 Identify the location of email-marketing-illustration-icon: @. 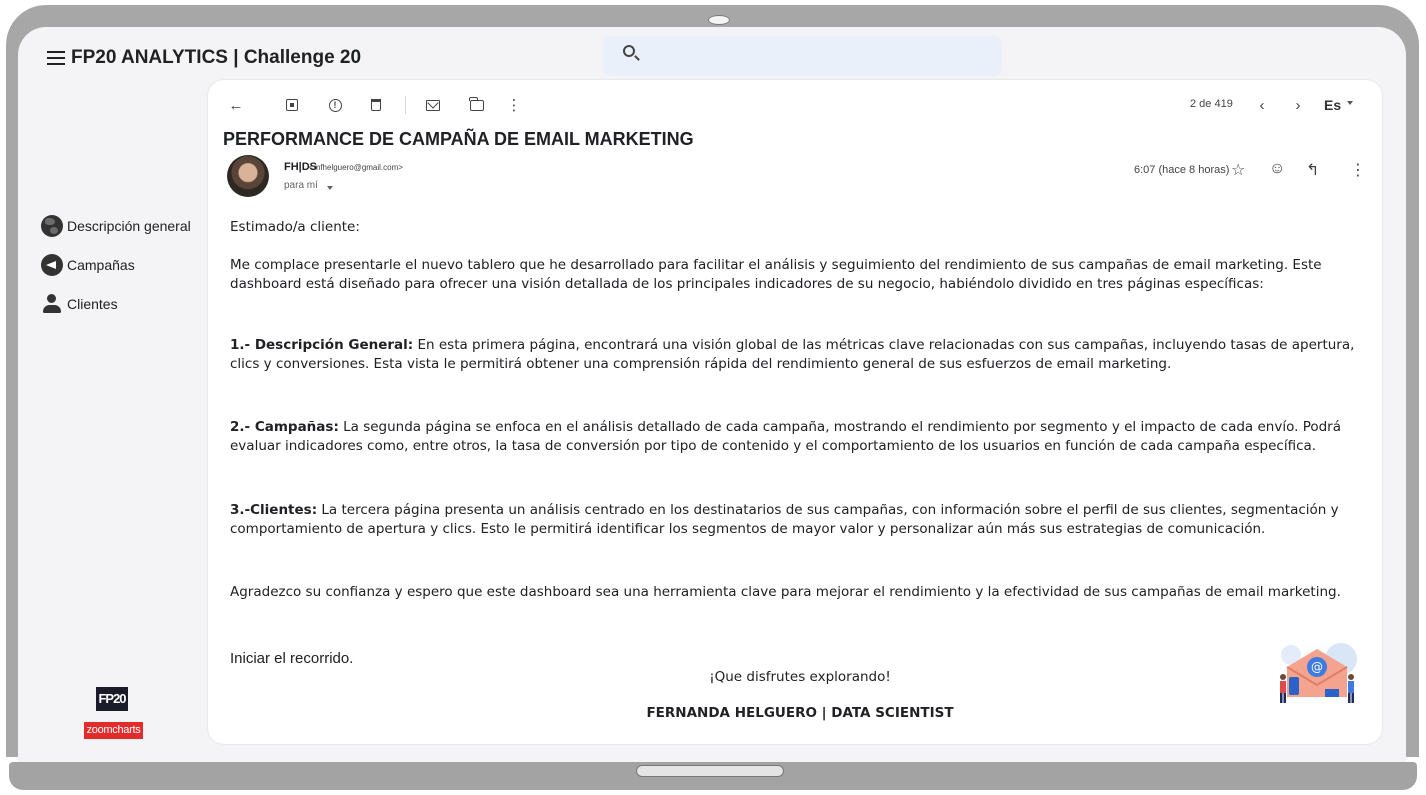
(1318, 673).